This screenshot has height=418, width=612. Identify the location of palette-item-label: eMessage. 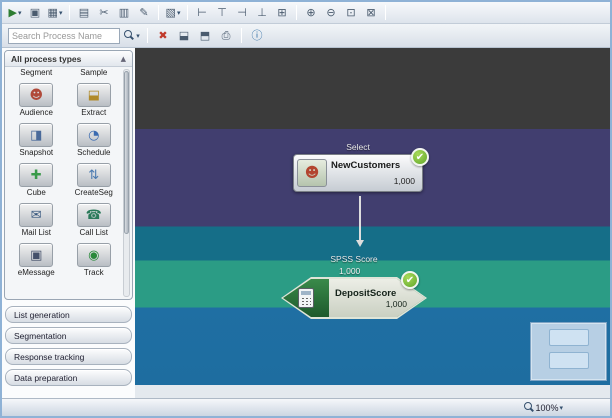
(36, 272).